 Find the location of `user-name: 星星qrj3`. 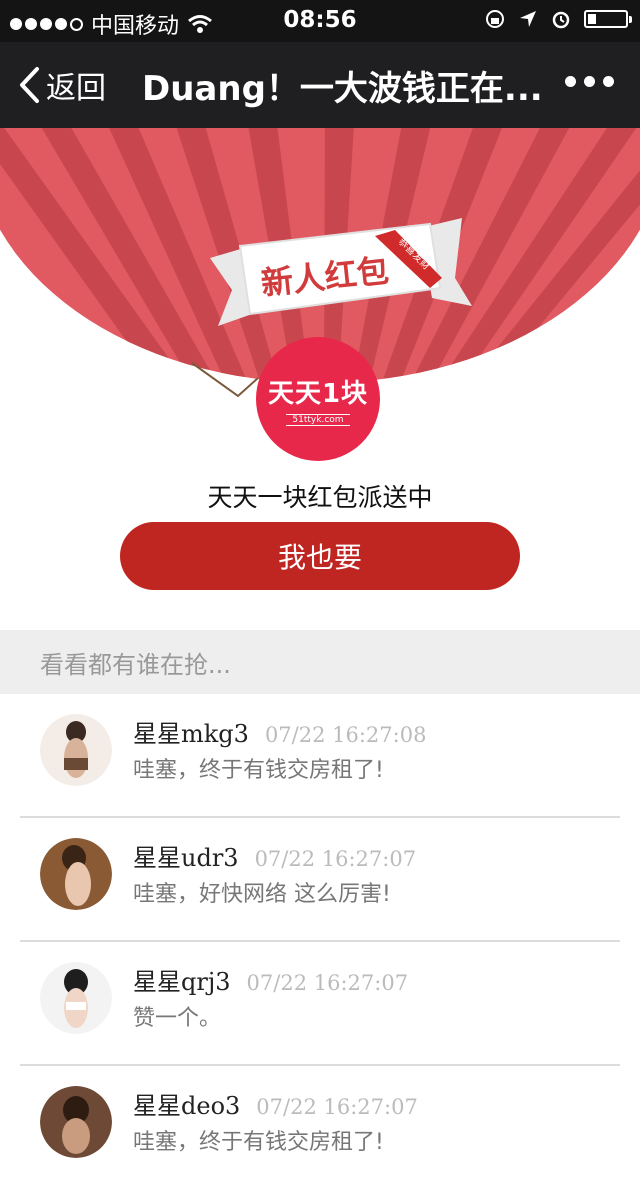

user-name: 星星qrj3 is located at coordinates (182, 982).